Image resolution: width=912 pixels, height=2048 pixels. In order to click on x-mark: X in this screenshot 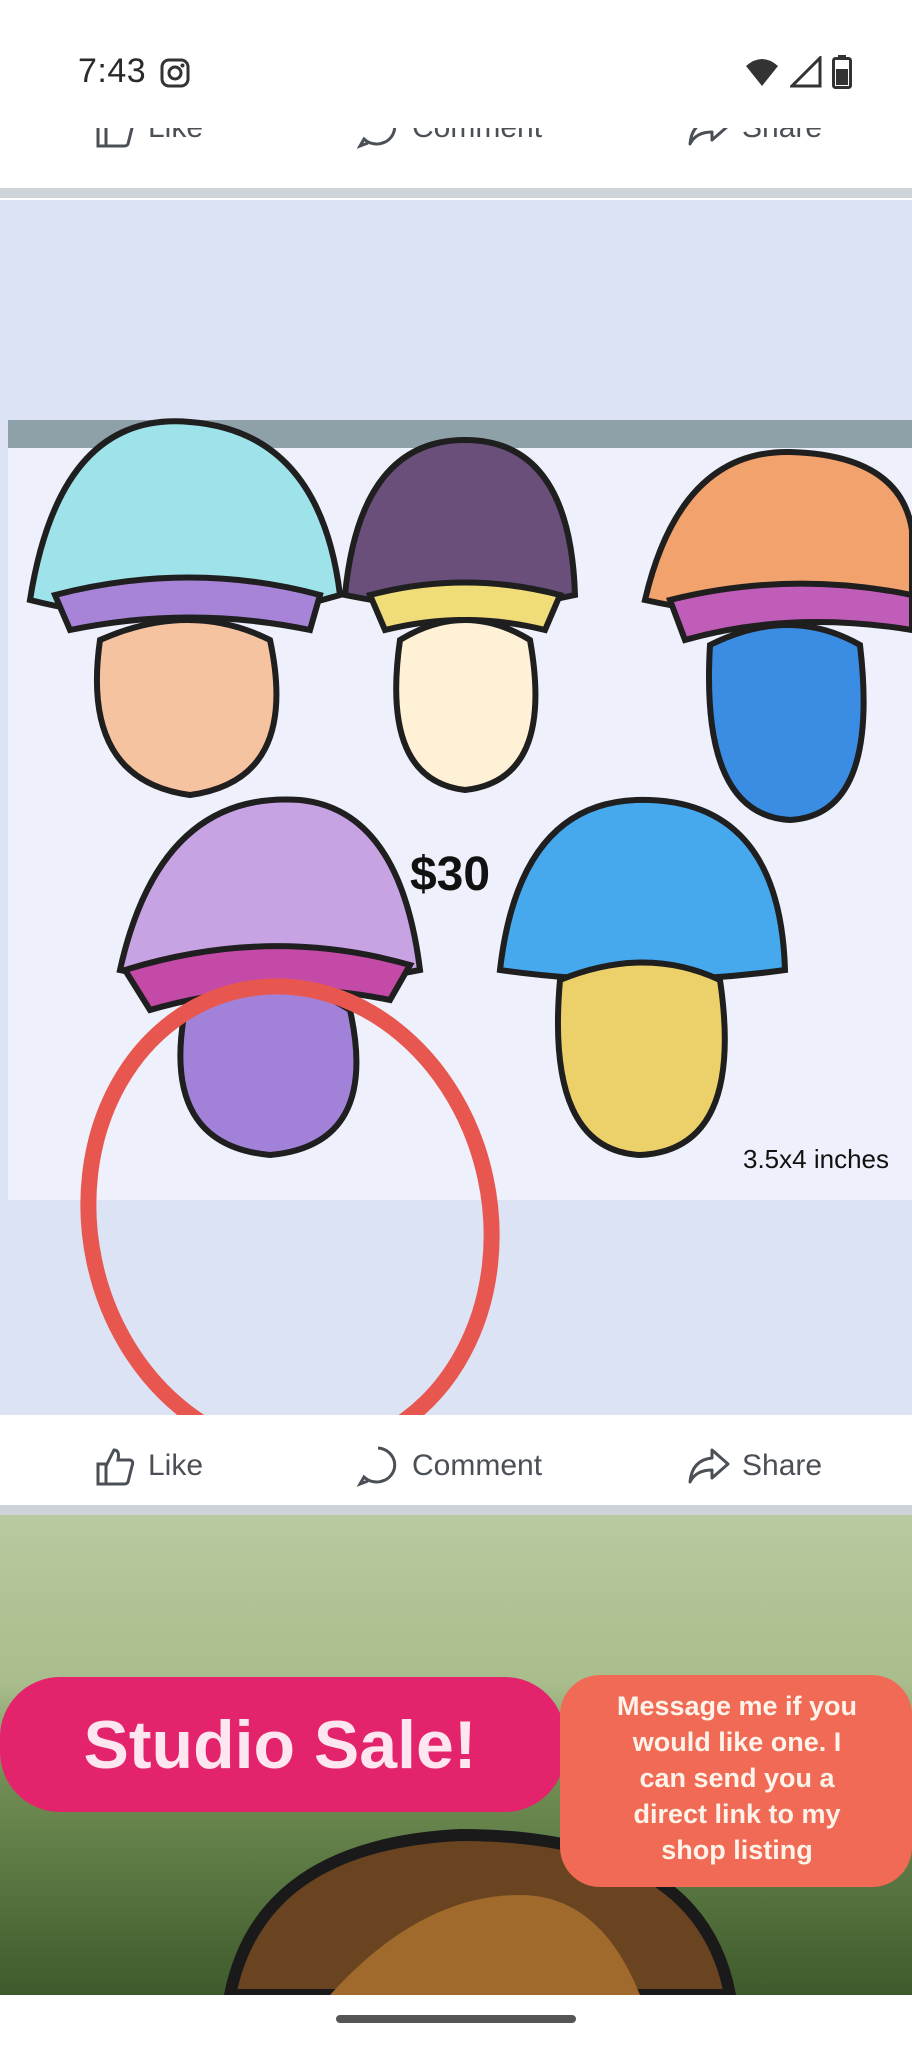, I will do `click(470, 222)`.